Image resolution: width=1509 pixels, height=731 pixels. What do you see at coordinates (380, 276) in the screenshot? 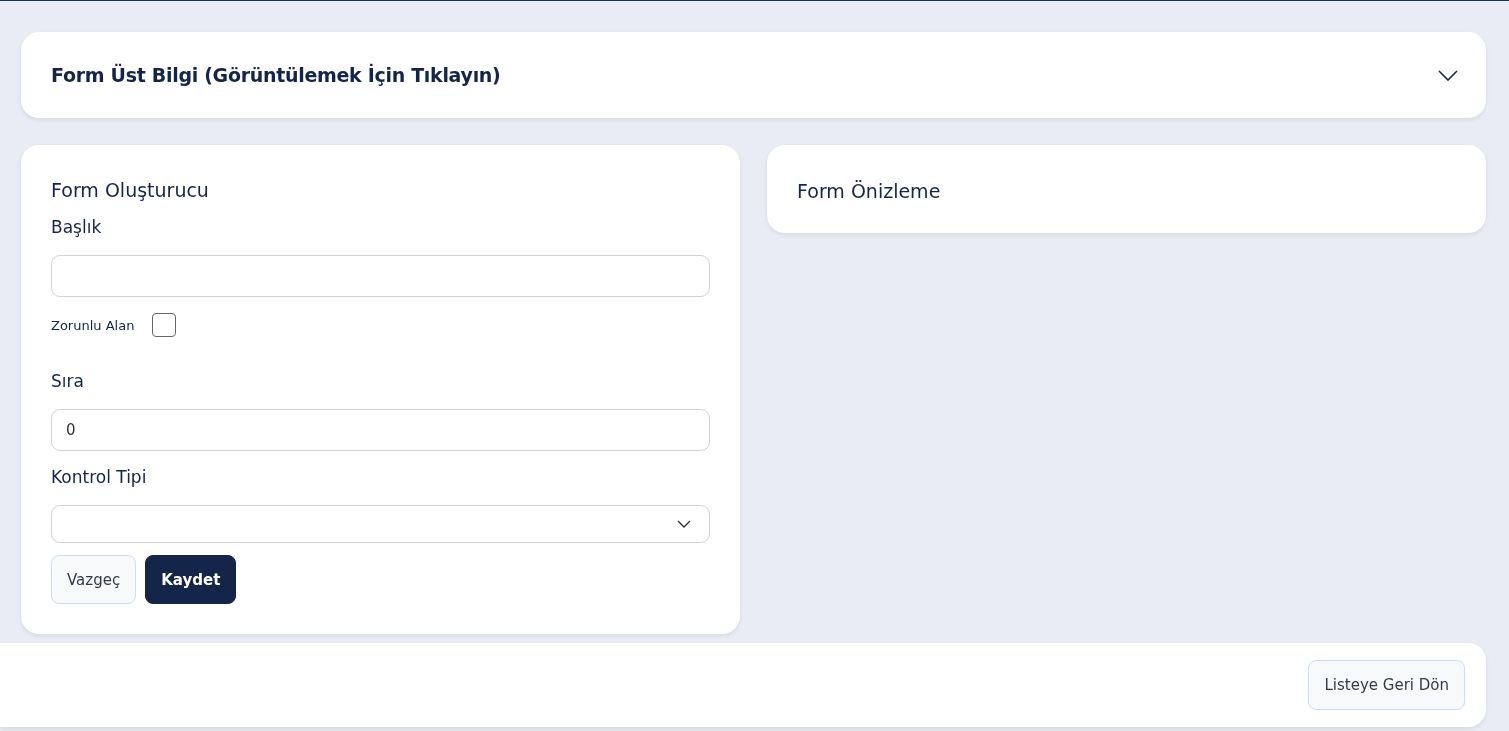
I see `input-field` at bounding box center [380, 276].